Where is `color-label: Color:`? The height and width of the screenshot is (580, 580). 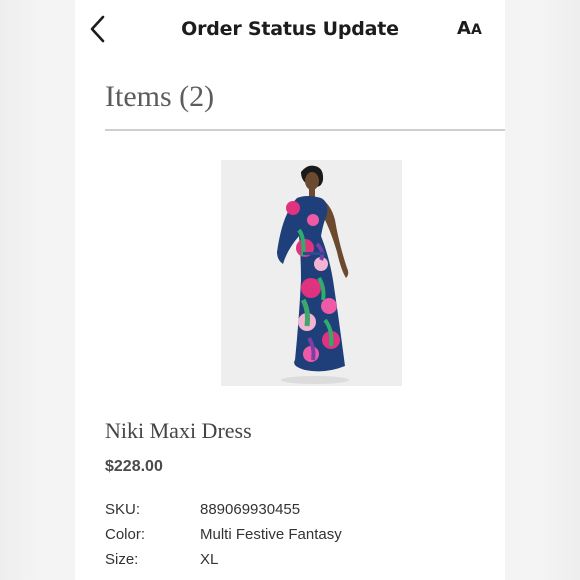
color-label: Color: is located at coordinates (125, 534).